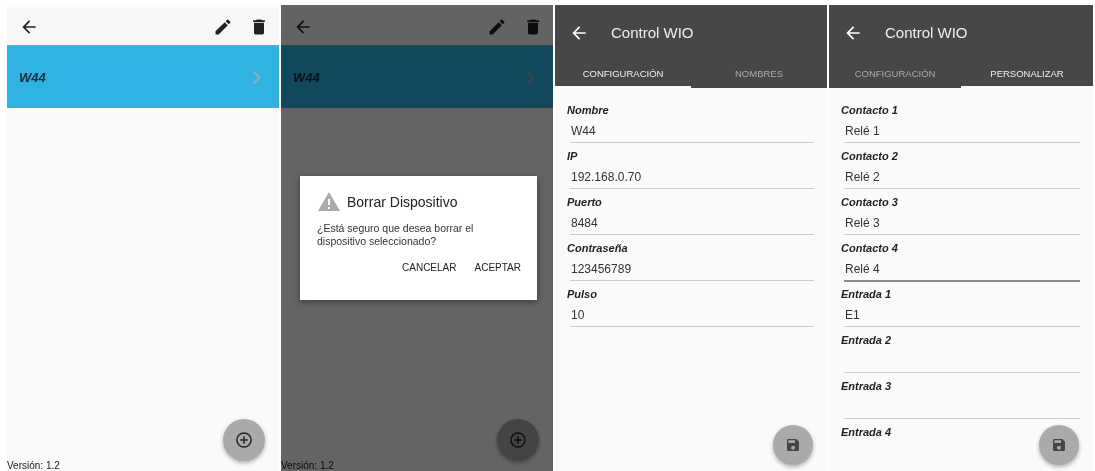 This screenshot has height=471, width=1095. I want to click on dialog-button: ACEPTAR, so click(497, 267).